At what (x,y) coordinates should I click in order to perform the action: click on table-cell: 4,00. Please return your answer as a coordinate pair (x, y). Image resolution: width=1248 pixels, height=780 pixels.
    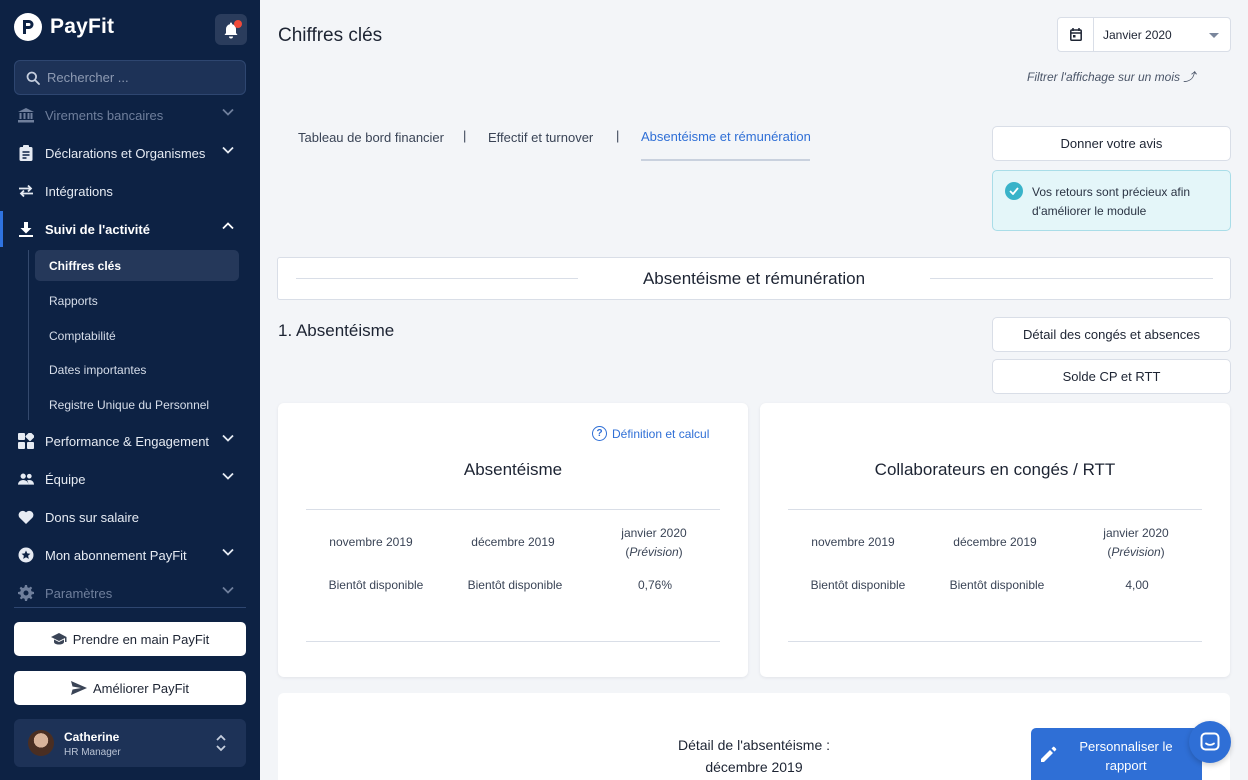
    Looking at the image, I should click on (1137, 585).